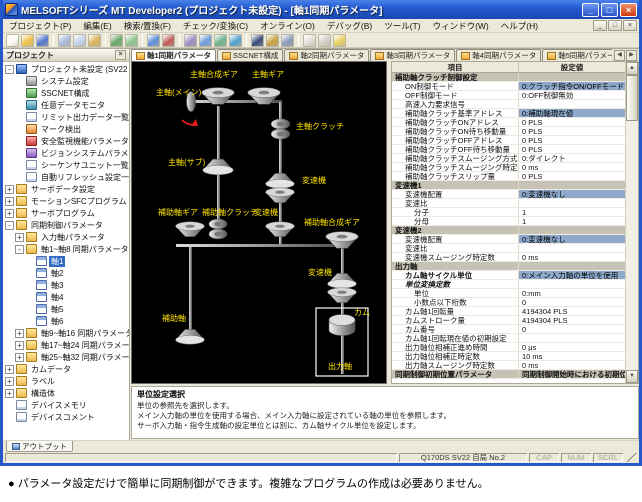 The width and height of the screenshot is (642, 502). Describe the element at coordinates (632, 98) in the screenshot. I see `scrollbar-thumb` at that location.